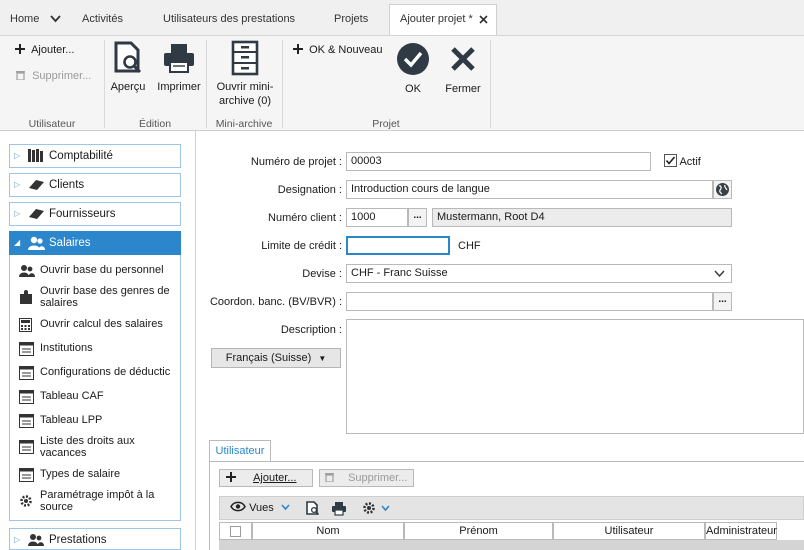 This screenshot has width=804, height=550. What do you see at coordinates (322, 358) in the screenshot?
I see `caret-down-icon: ▼` at bounding box center [322, 358].